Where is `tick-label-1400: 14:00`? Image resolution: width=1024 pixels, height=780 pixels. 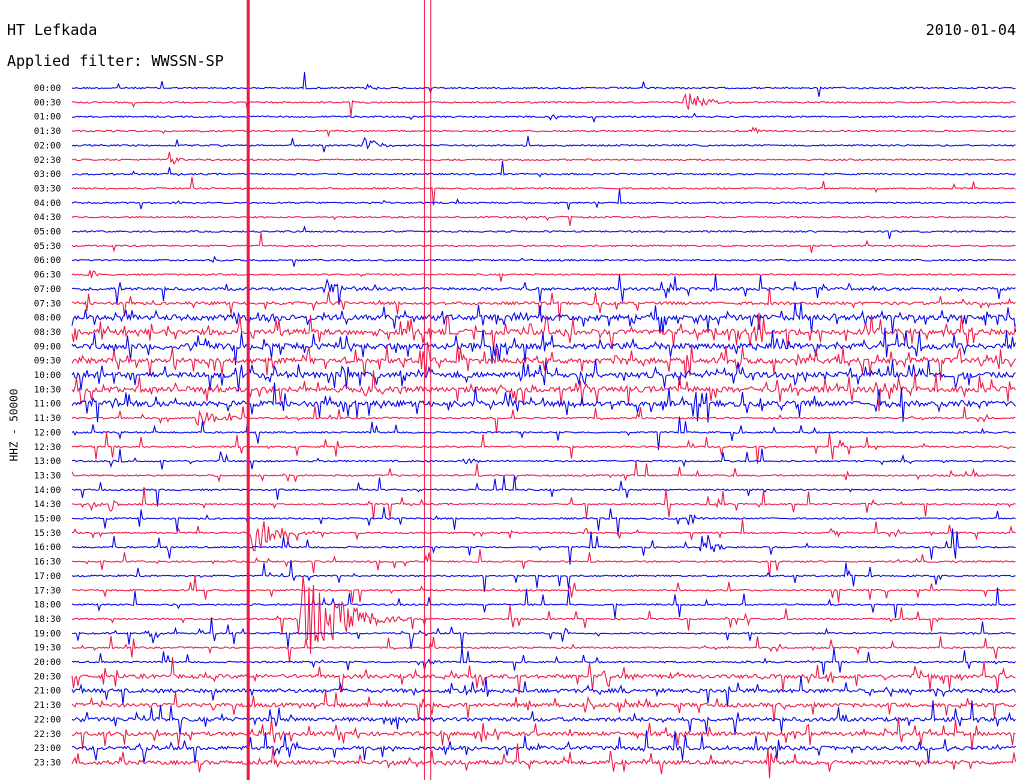
tick-label-1400: 14:00 is located at coordinates (47, 491).